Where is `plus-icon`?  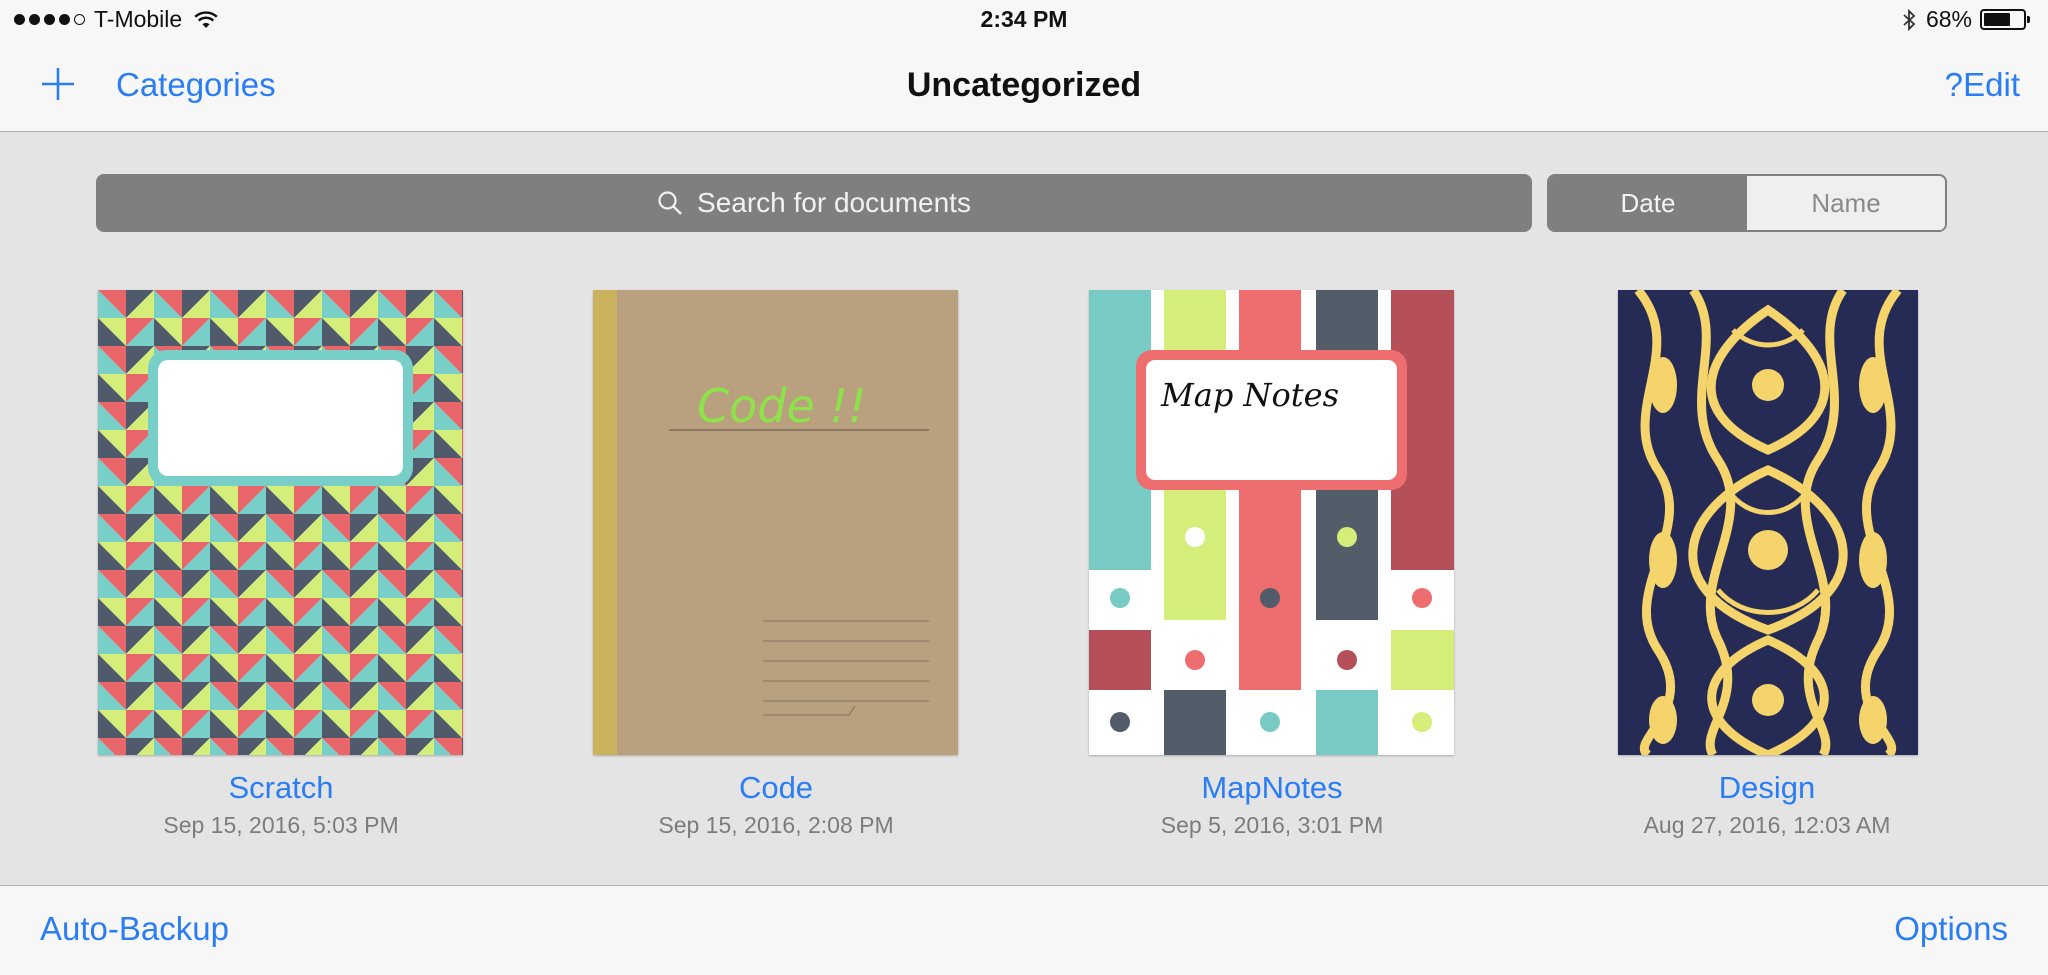 plus-icon is located at coordinates (58, 84).